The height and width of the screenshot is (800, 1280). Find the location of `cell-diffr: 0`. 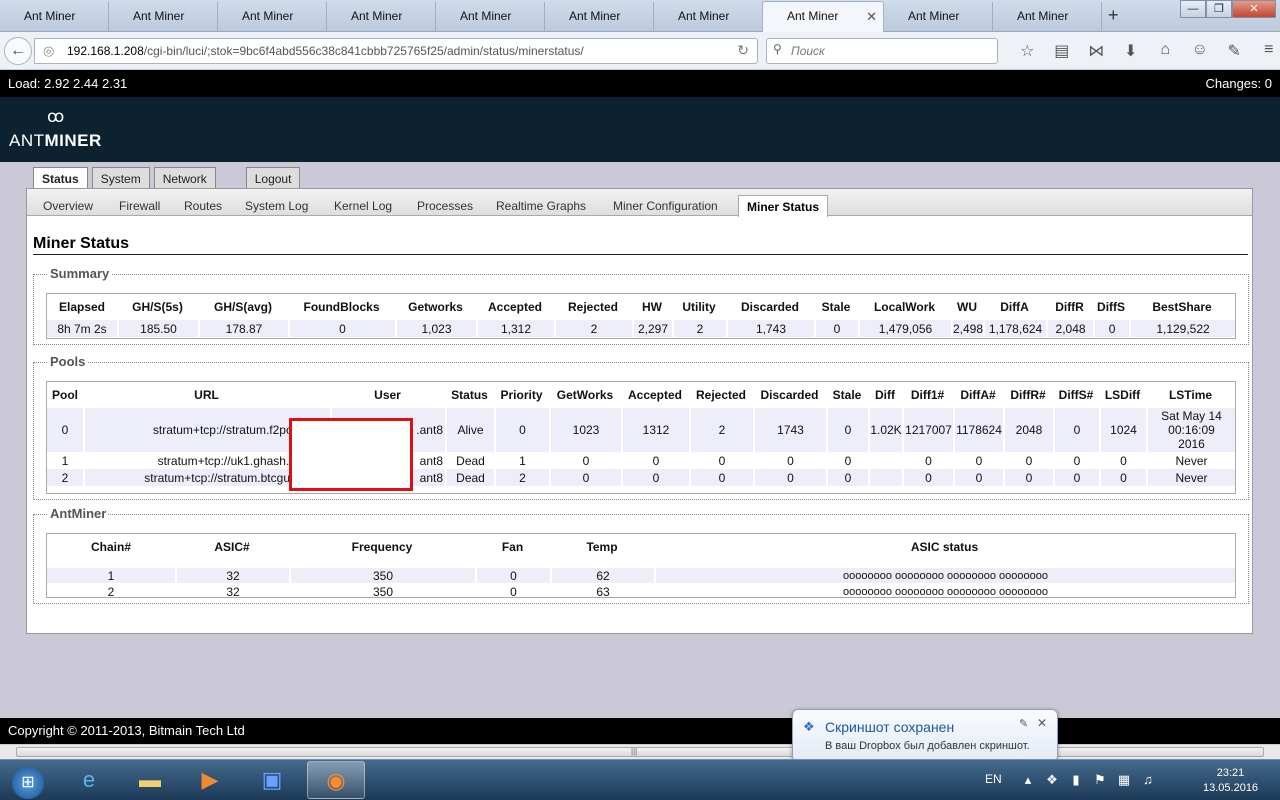

cell-diffr: 0 is located at coordinates (1028, 460).